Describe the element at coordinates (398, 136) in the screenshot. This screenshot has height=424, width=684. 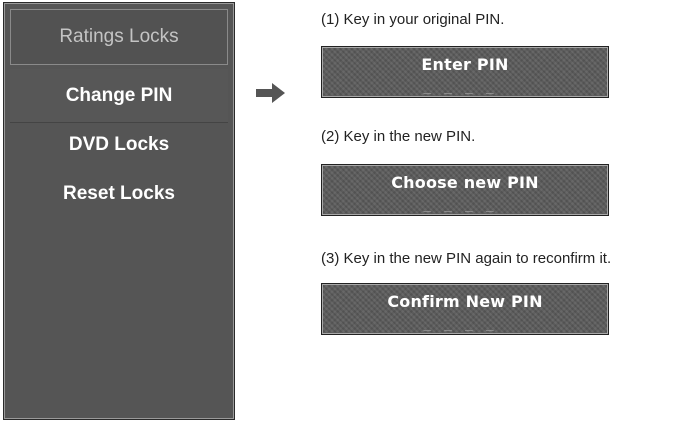
I see `step-2-instruction: (2) Key in the new PIN.` at that location.